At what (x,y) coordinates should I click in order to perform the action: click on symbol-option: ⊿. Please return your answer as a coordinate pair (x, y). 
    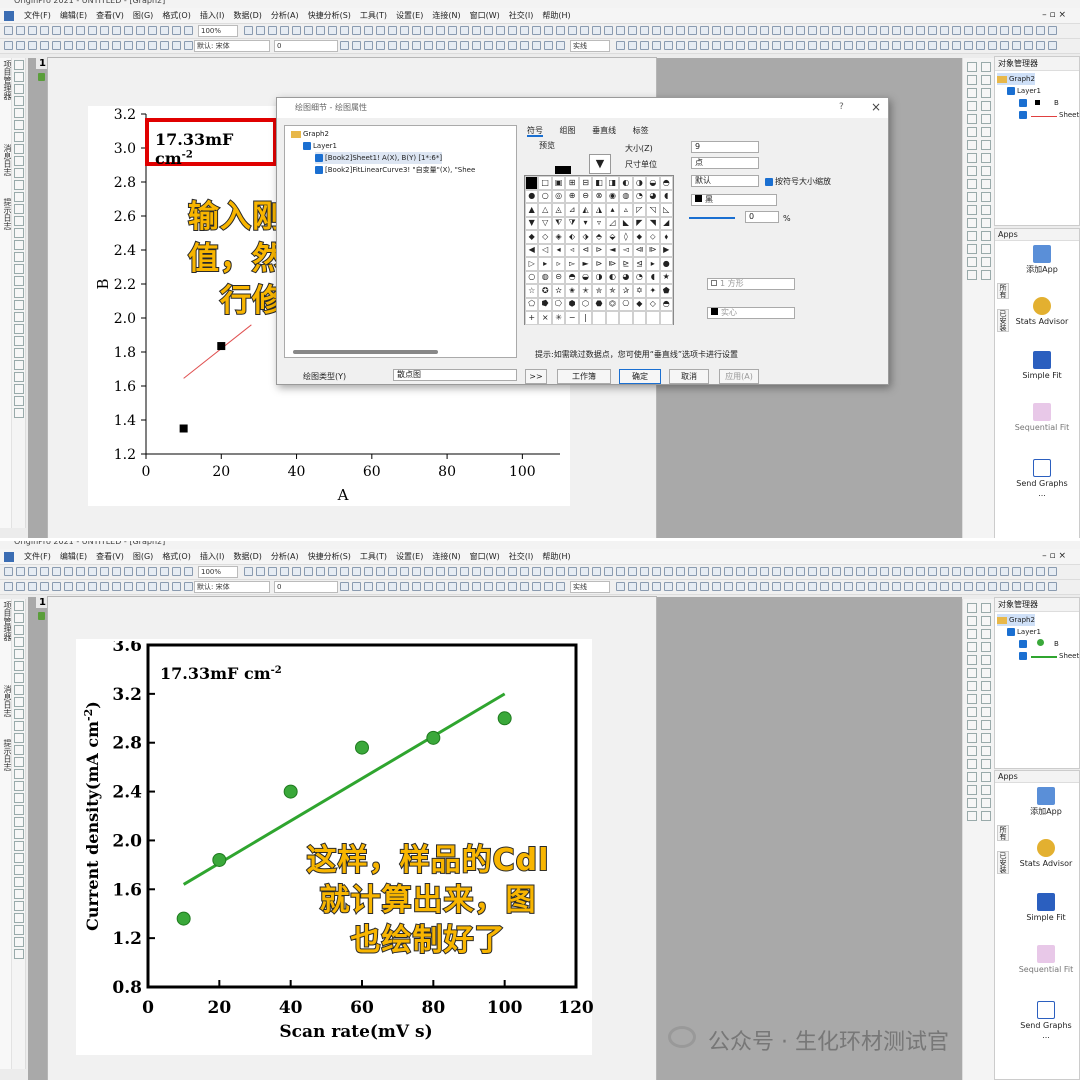
    Looking at the image, I should click on (572, 210).